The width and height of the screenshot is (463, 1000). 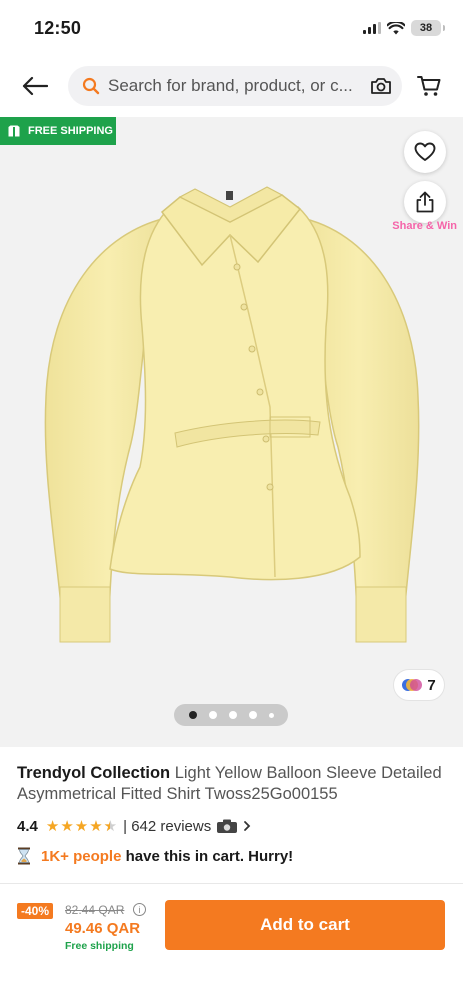 What do you see at coordinates (167, 826) in the screenshot?
I see `review-count: | 642 reviews` at bounding box center [167, 826].